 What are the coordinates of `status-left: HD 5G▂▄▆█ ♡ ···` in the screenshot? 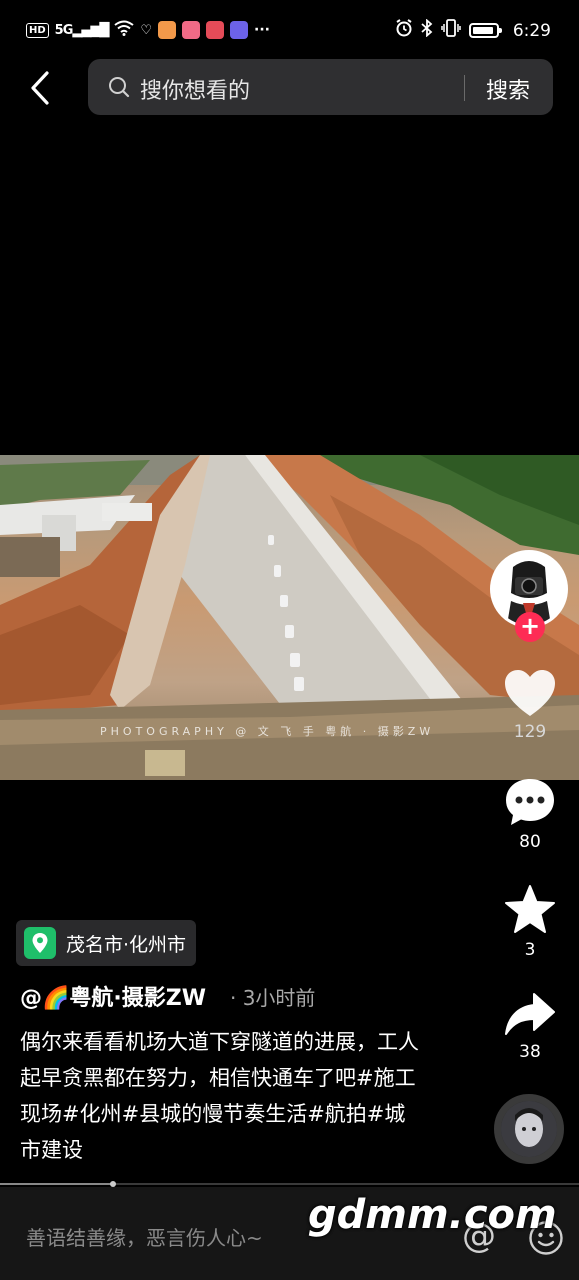 It's located at (148, 30).